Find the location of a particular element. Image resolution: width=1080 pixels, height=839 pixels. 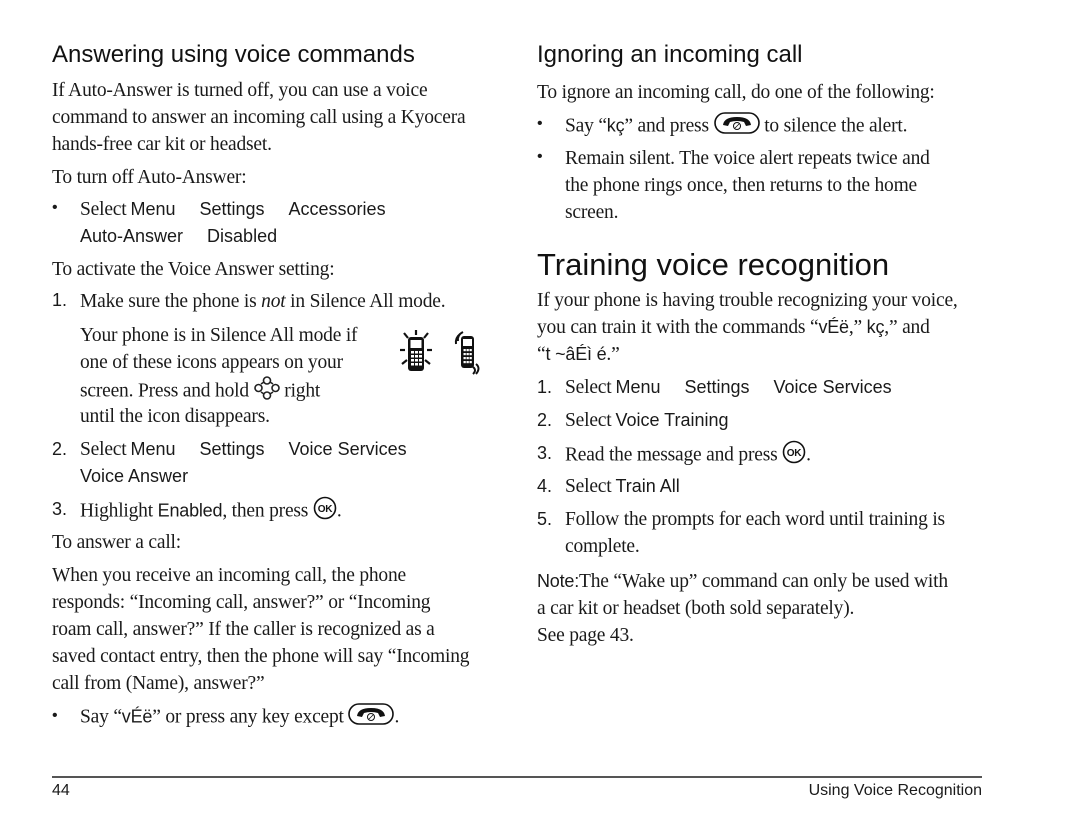

menu-path-item: Voice Training is located at coordinates (672, 420).